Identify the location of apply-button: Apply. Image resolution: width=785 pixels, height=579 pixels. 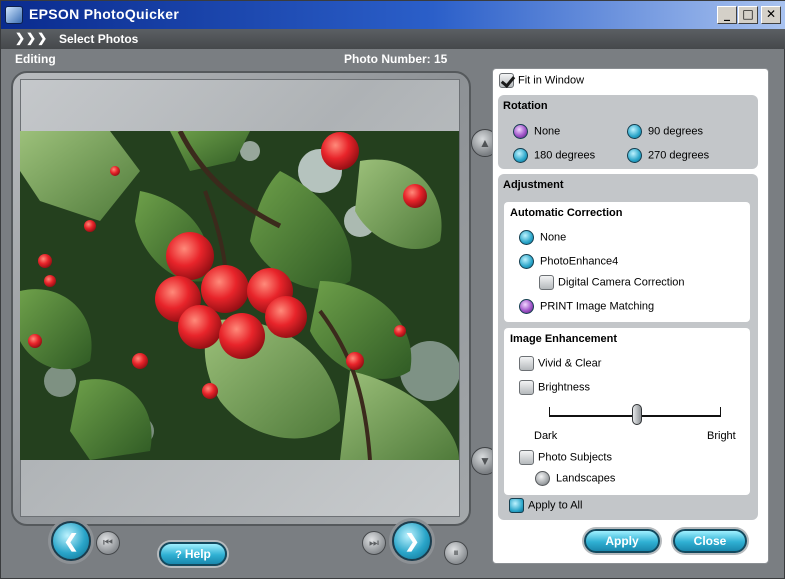
(622, 541).